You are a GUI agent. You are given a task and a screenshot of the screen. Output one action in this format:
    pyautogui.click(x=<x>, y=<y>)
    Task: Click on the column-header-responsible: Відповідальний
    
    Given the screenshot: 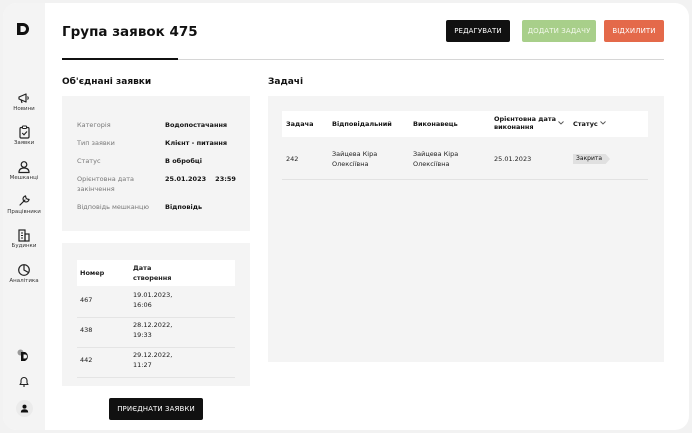 What is the action you would take?
    pyautogui.click(x=362, y=124)
    